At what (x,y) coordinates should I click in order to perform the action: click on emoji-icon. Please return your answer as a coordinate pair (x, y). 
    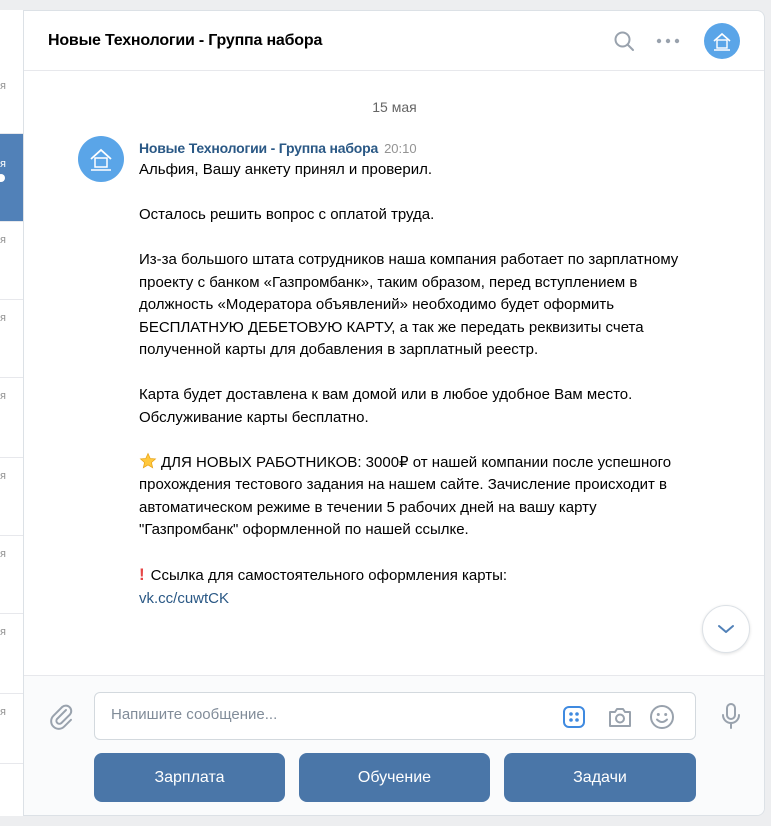
    Looking at the image, I should click on (662, 717).